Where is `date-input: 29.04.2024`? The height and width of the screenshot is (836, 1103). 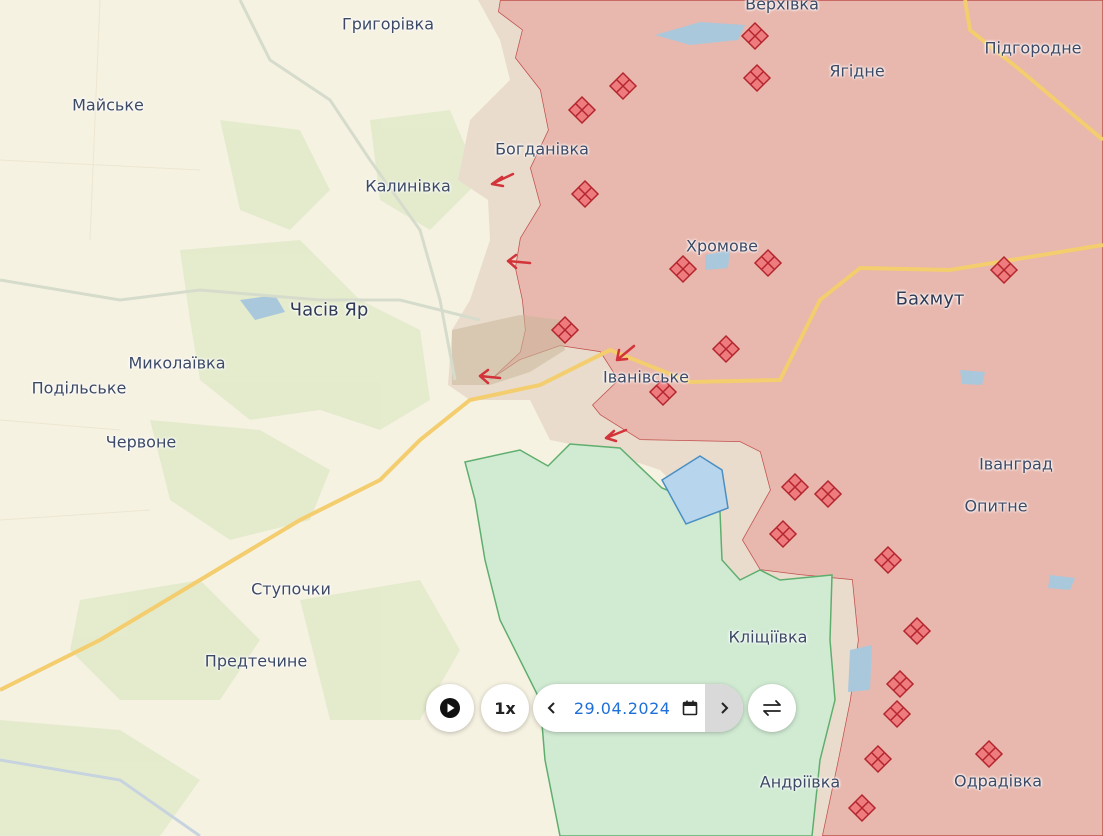
date-input: 29.04.2024 is located at coordinates (622, 708).